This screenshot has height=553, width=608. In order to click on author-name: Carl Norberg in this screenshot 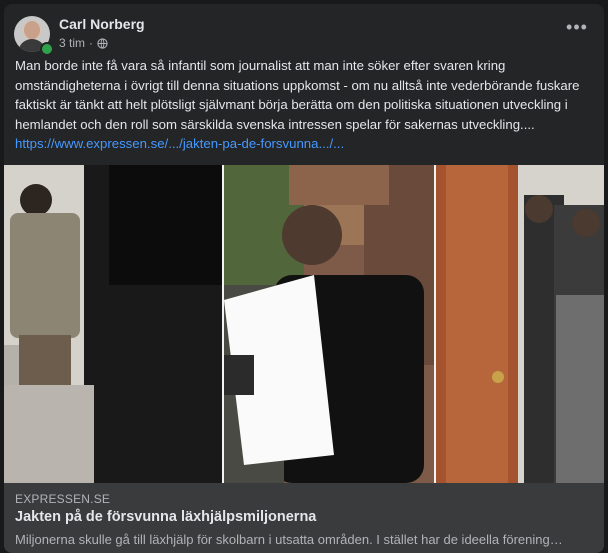, I will do `click(102, 24)`.